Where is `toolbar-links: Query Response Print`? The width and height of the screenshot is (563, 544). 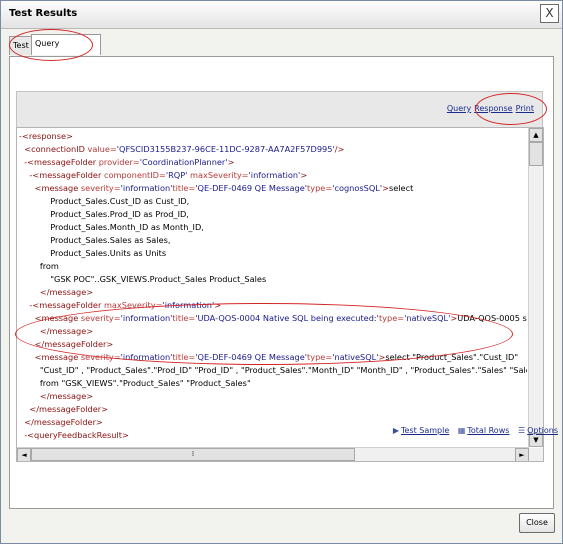 toolbar-links: Query Response Print is located at coordinates (489, 108).